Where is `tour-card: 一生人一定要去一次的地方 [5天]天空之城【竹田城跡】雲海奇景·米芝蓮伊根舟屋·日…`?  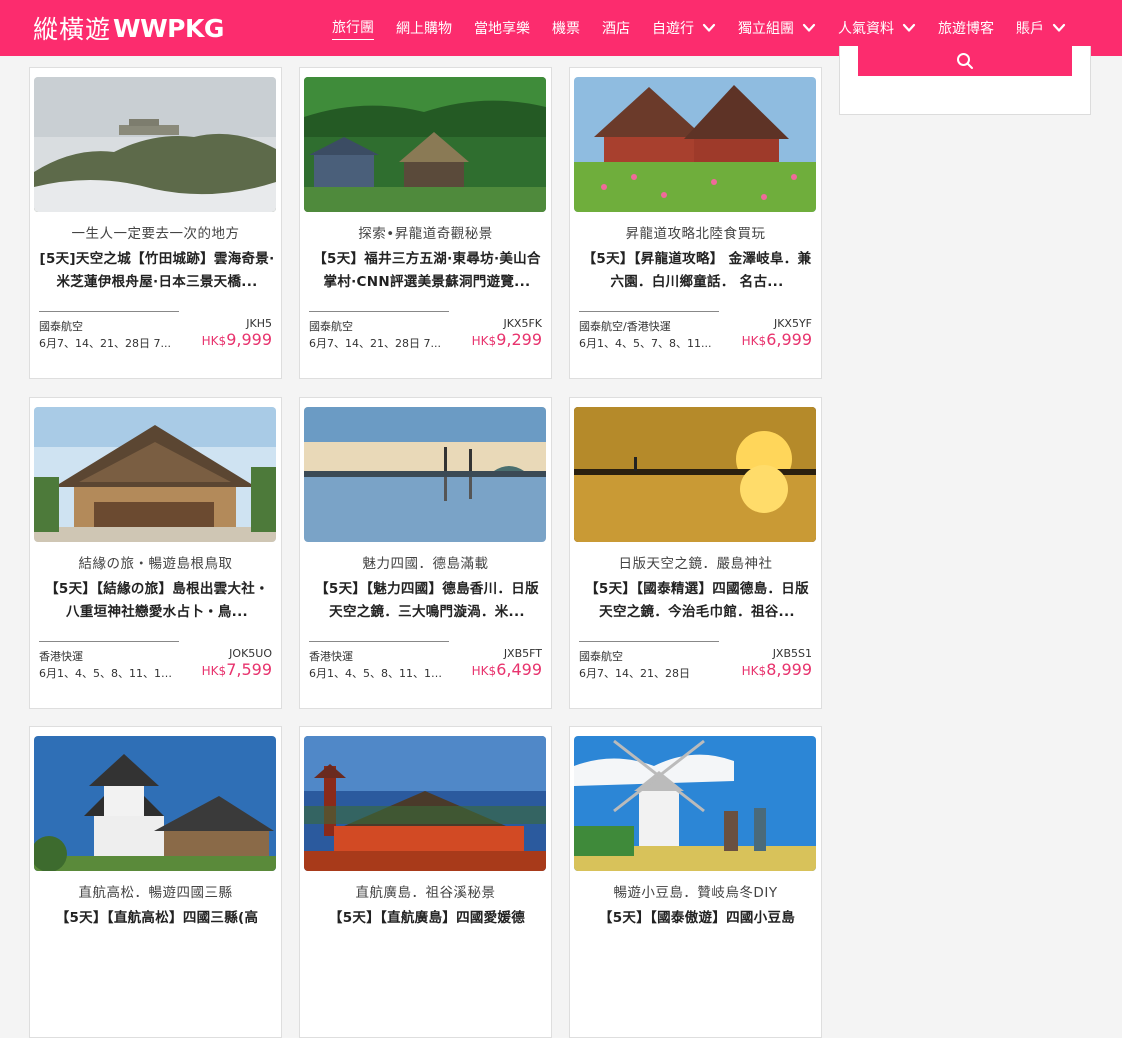
tour-card: 一生人一定要去一次的地方 [5天]天空之城【竹田城跡】雲海奇景·米芝蓮伊根舟屋·日… is located at coordinates (155, 223).